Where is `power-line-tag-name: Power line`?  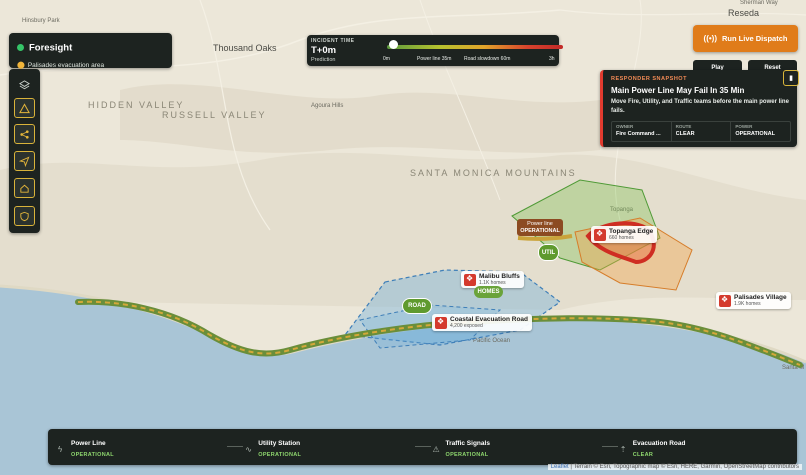 power-line-tag-name: Power line is located at coordinates (540, 224).